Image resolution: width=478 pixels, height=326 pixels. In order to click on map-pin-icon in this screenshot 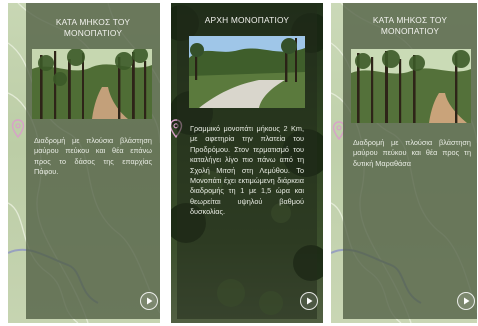, I will do `click(18, 129)`.